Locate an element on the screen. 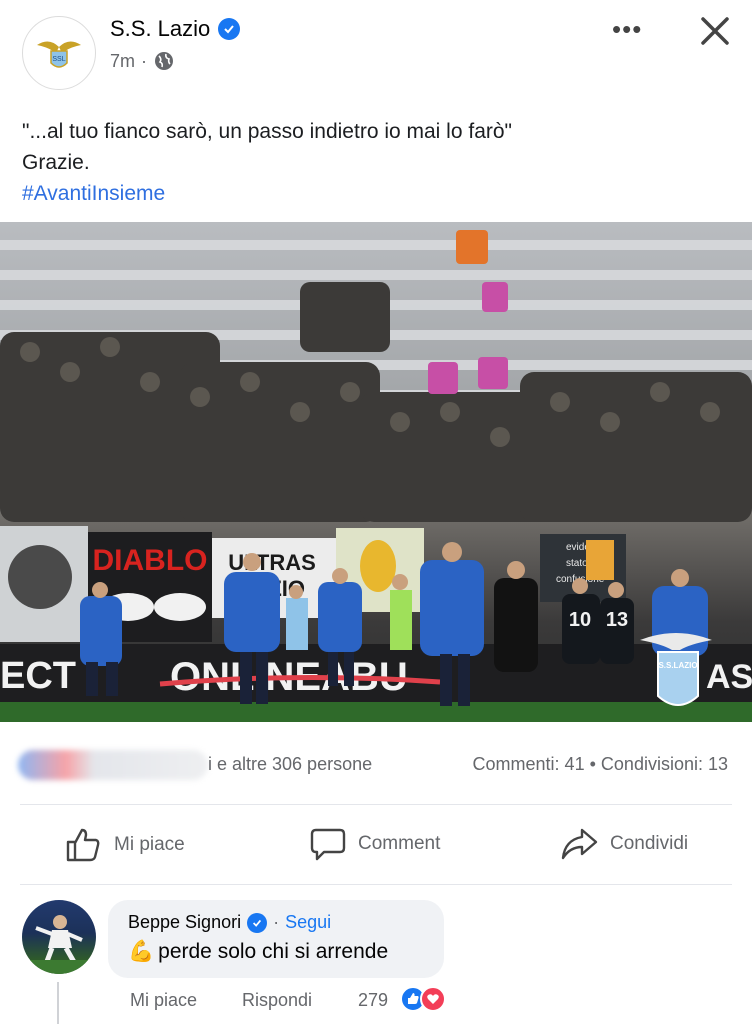  jersey-13: 13 is located at coordinates (617, 620).